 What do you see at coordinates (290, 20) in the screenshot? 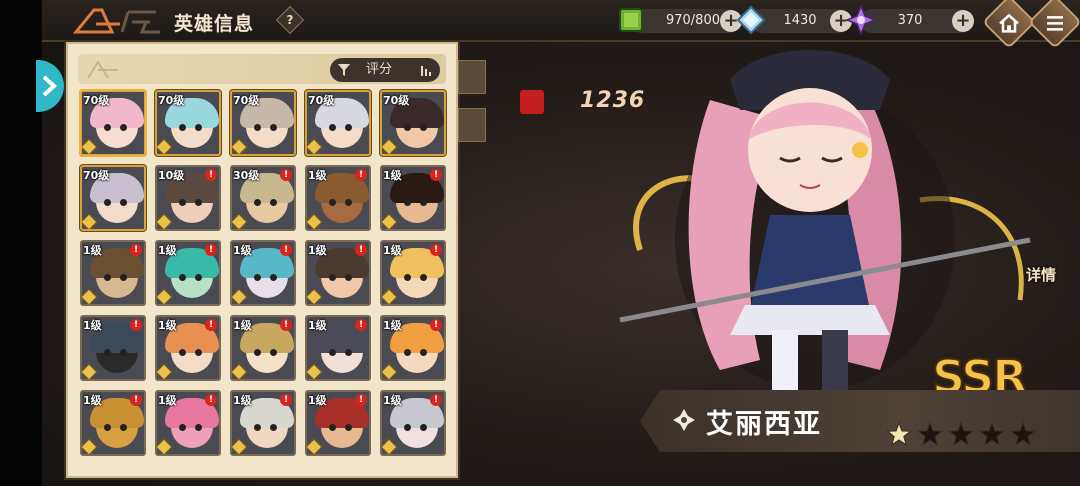
I see `help-button: ?` at bounding box center [290, 20].